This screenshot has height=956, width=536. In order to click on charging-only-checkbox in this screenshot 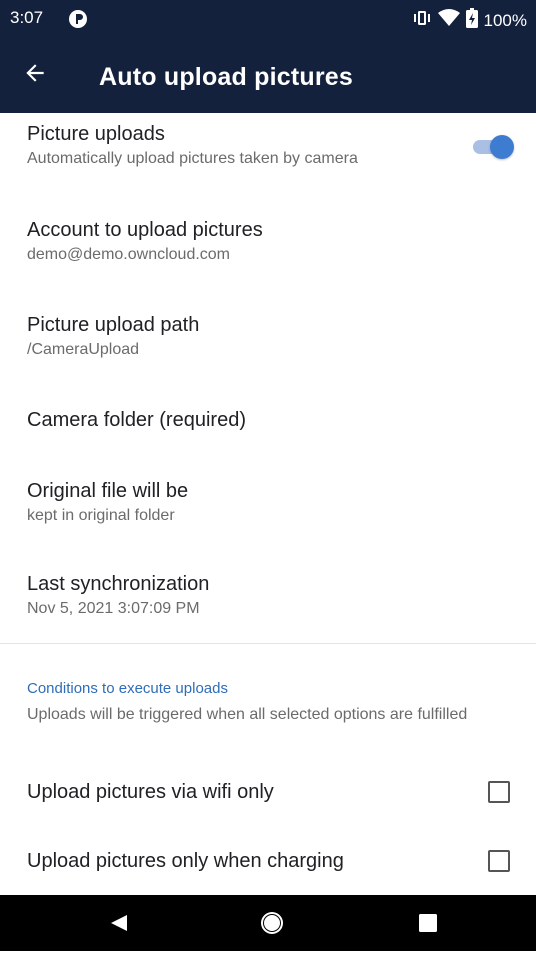, I will do `click(499, 861)`.